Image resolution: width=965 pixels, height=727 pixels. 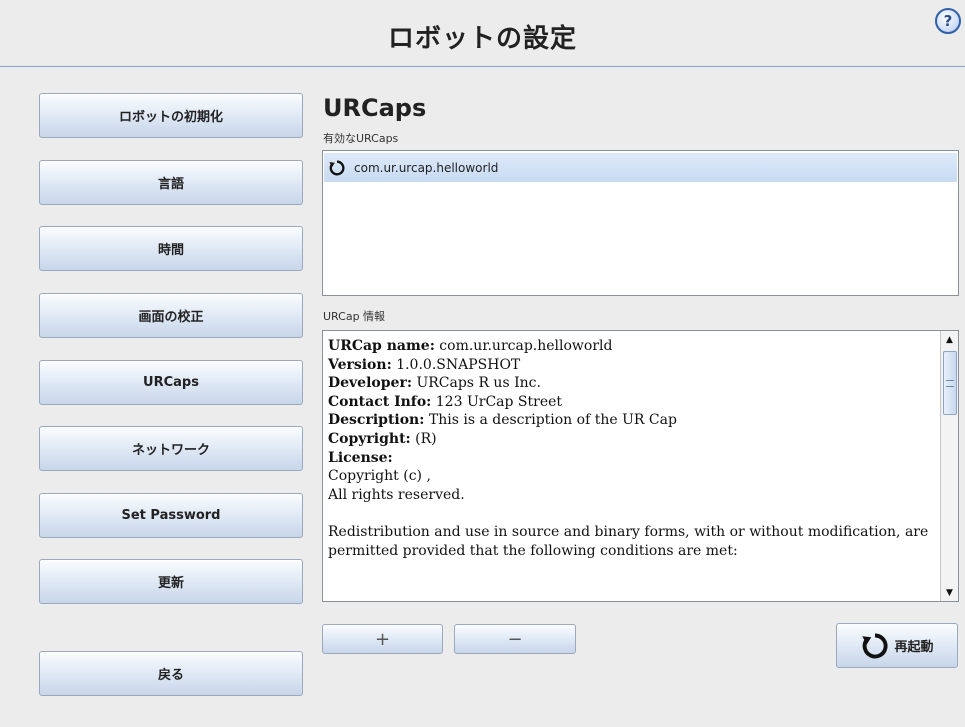 I want to click on header-bar: ロボットの設定 ?, so click(x=482, y=33).